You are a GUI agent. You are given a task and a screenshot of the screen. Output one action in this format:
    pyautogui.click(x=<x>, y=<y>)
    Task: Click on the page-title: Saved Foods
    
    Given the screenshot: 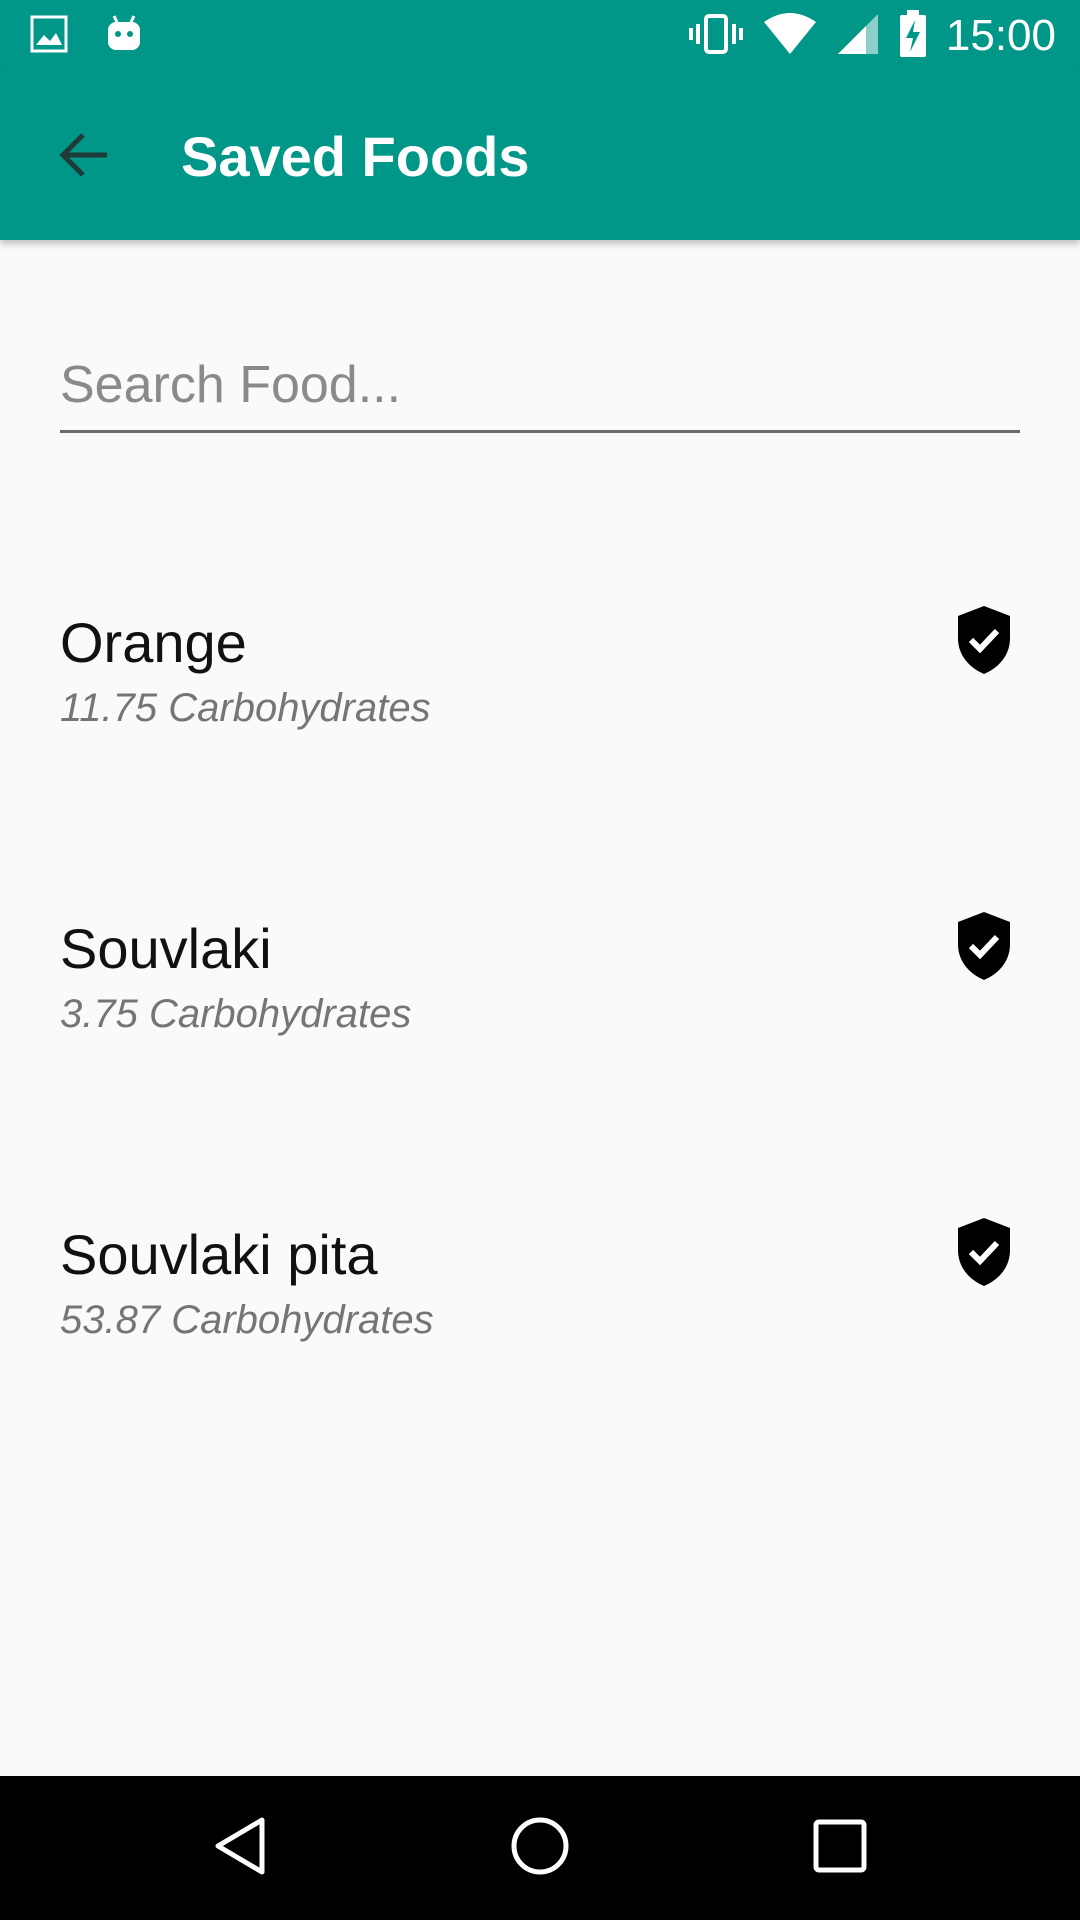 What is the action you would take?
    pyautogui.click(x=355, y=156)
    